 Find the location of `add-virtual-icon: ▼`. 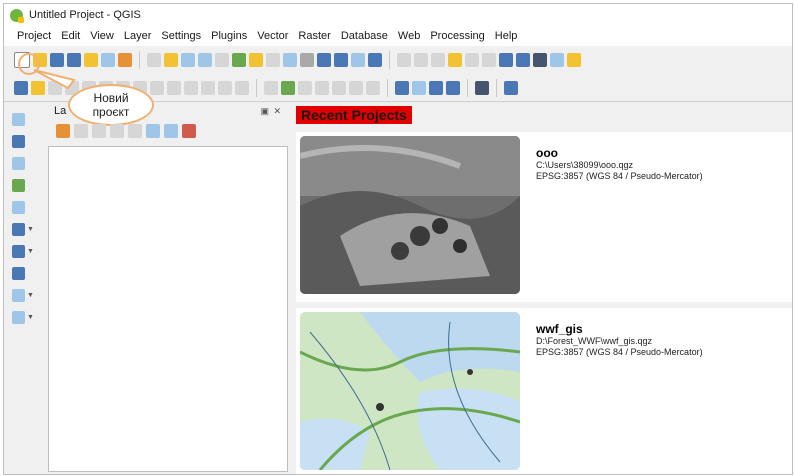

add-virtual-icon: ▼ is located at coordinates (27, 317).